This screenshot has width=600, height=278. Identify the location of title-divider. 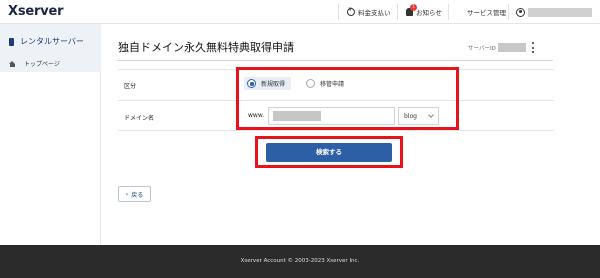
(335, 60).